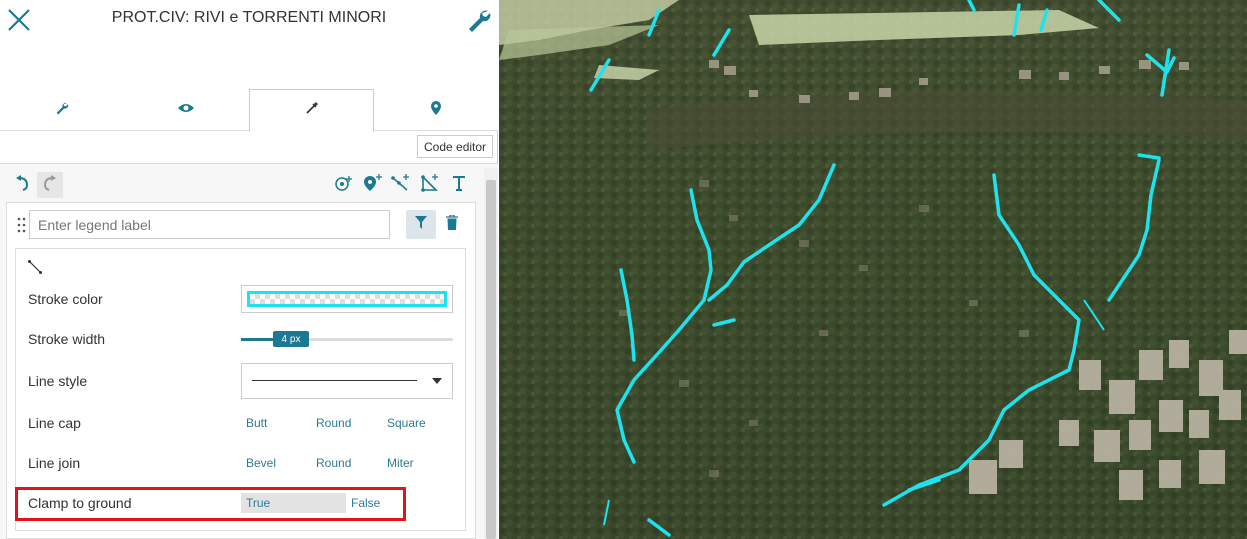  I want to click on add-line-icon, so click(401, 185).